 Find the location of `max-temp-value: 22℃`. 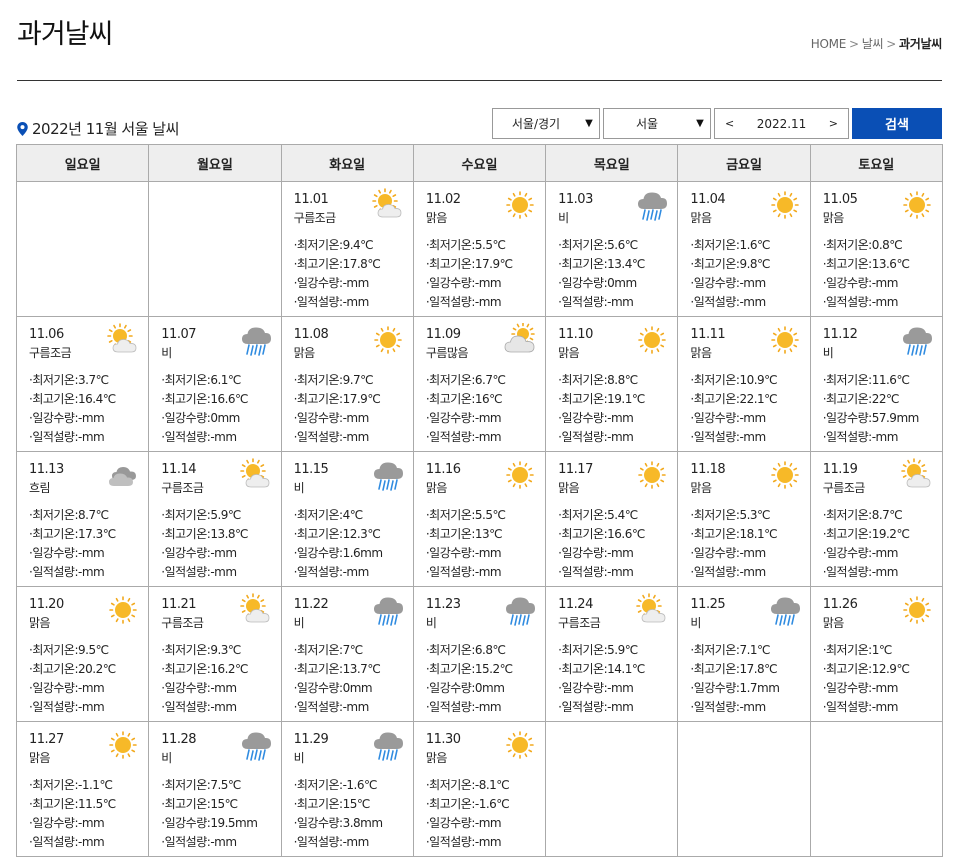

max-temp-value: 22℃ is located at coordinates (885, 399).